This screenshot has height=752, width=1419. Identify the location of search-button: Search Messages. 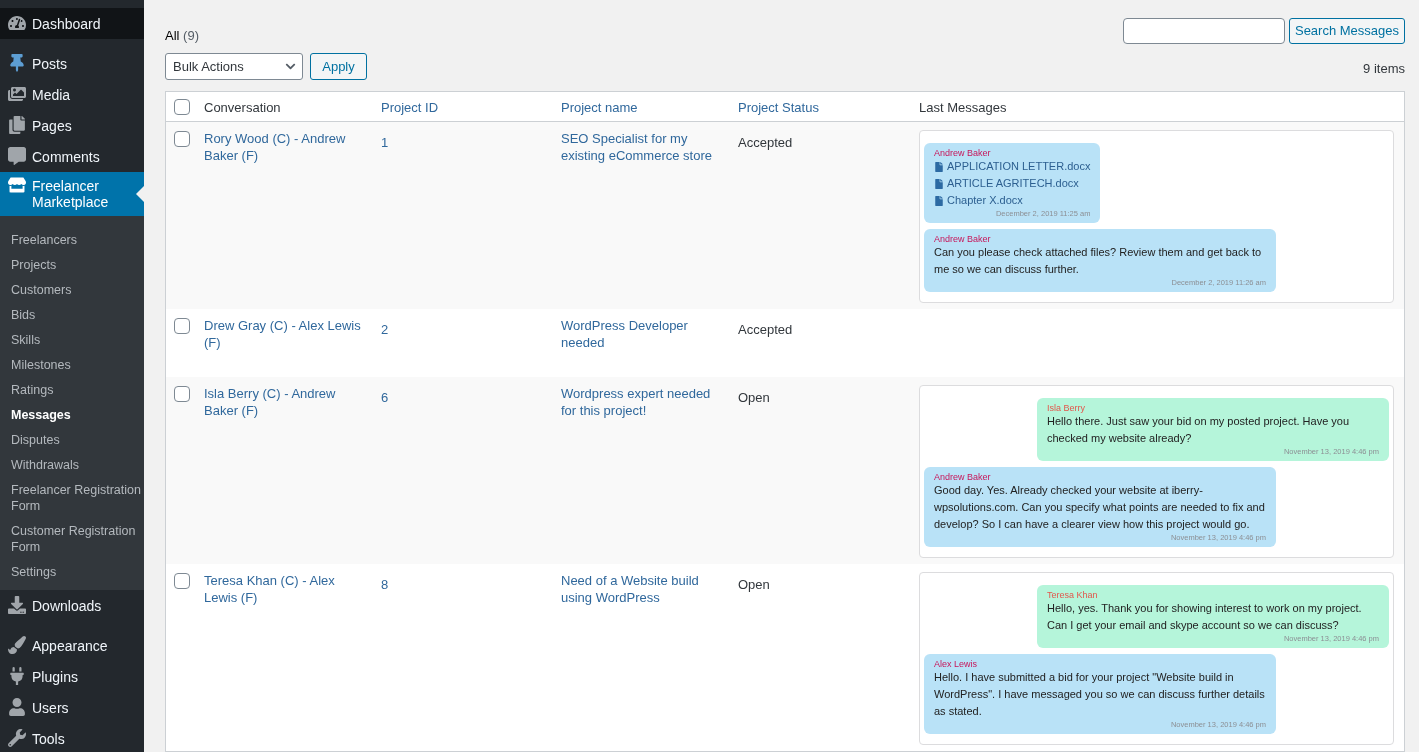
(1347, 31).